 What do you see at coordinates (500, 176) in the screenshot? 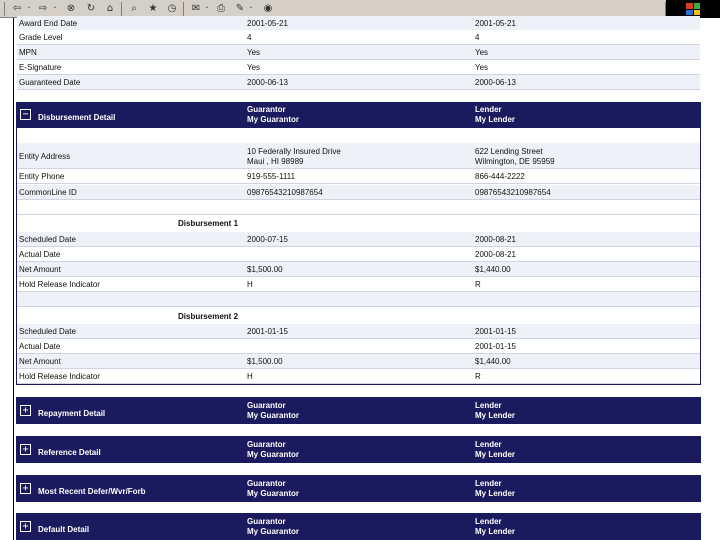
I see `lender-value: 866-444-2222` at bounding box center [500, 176].